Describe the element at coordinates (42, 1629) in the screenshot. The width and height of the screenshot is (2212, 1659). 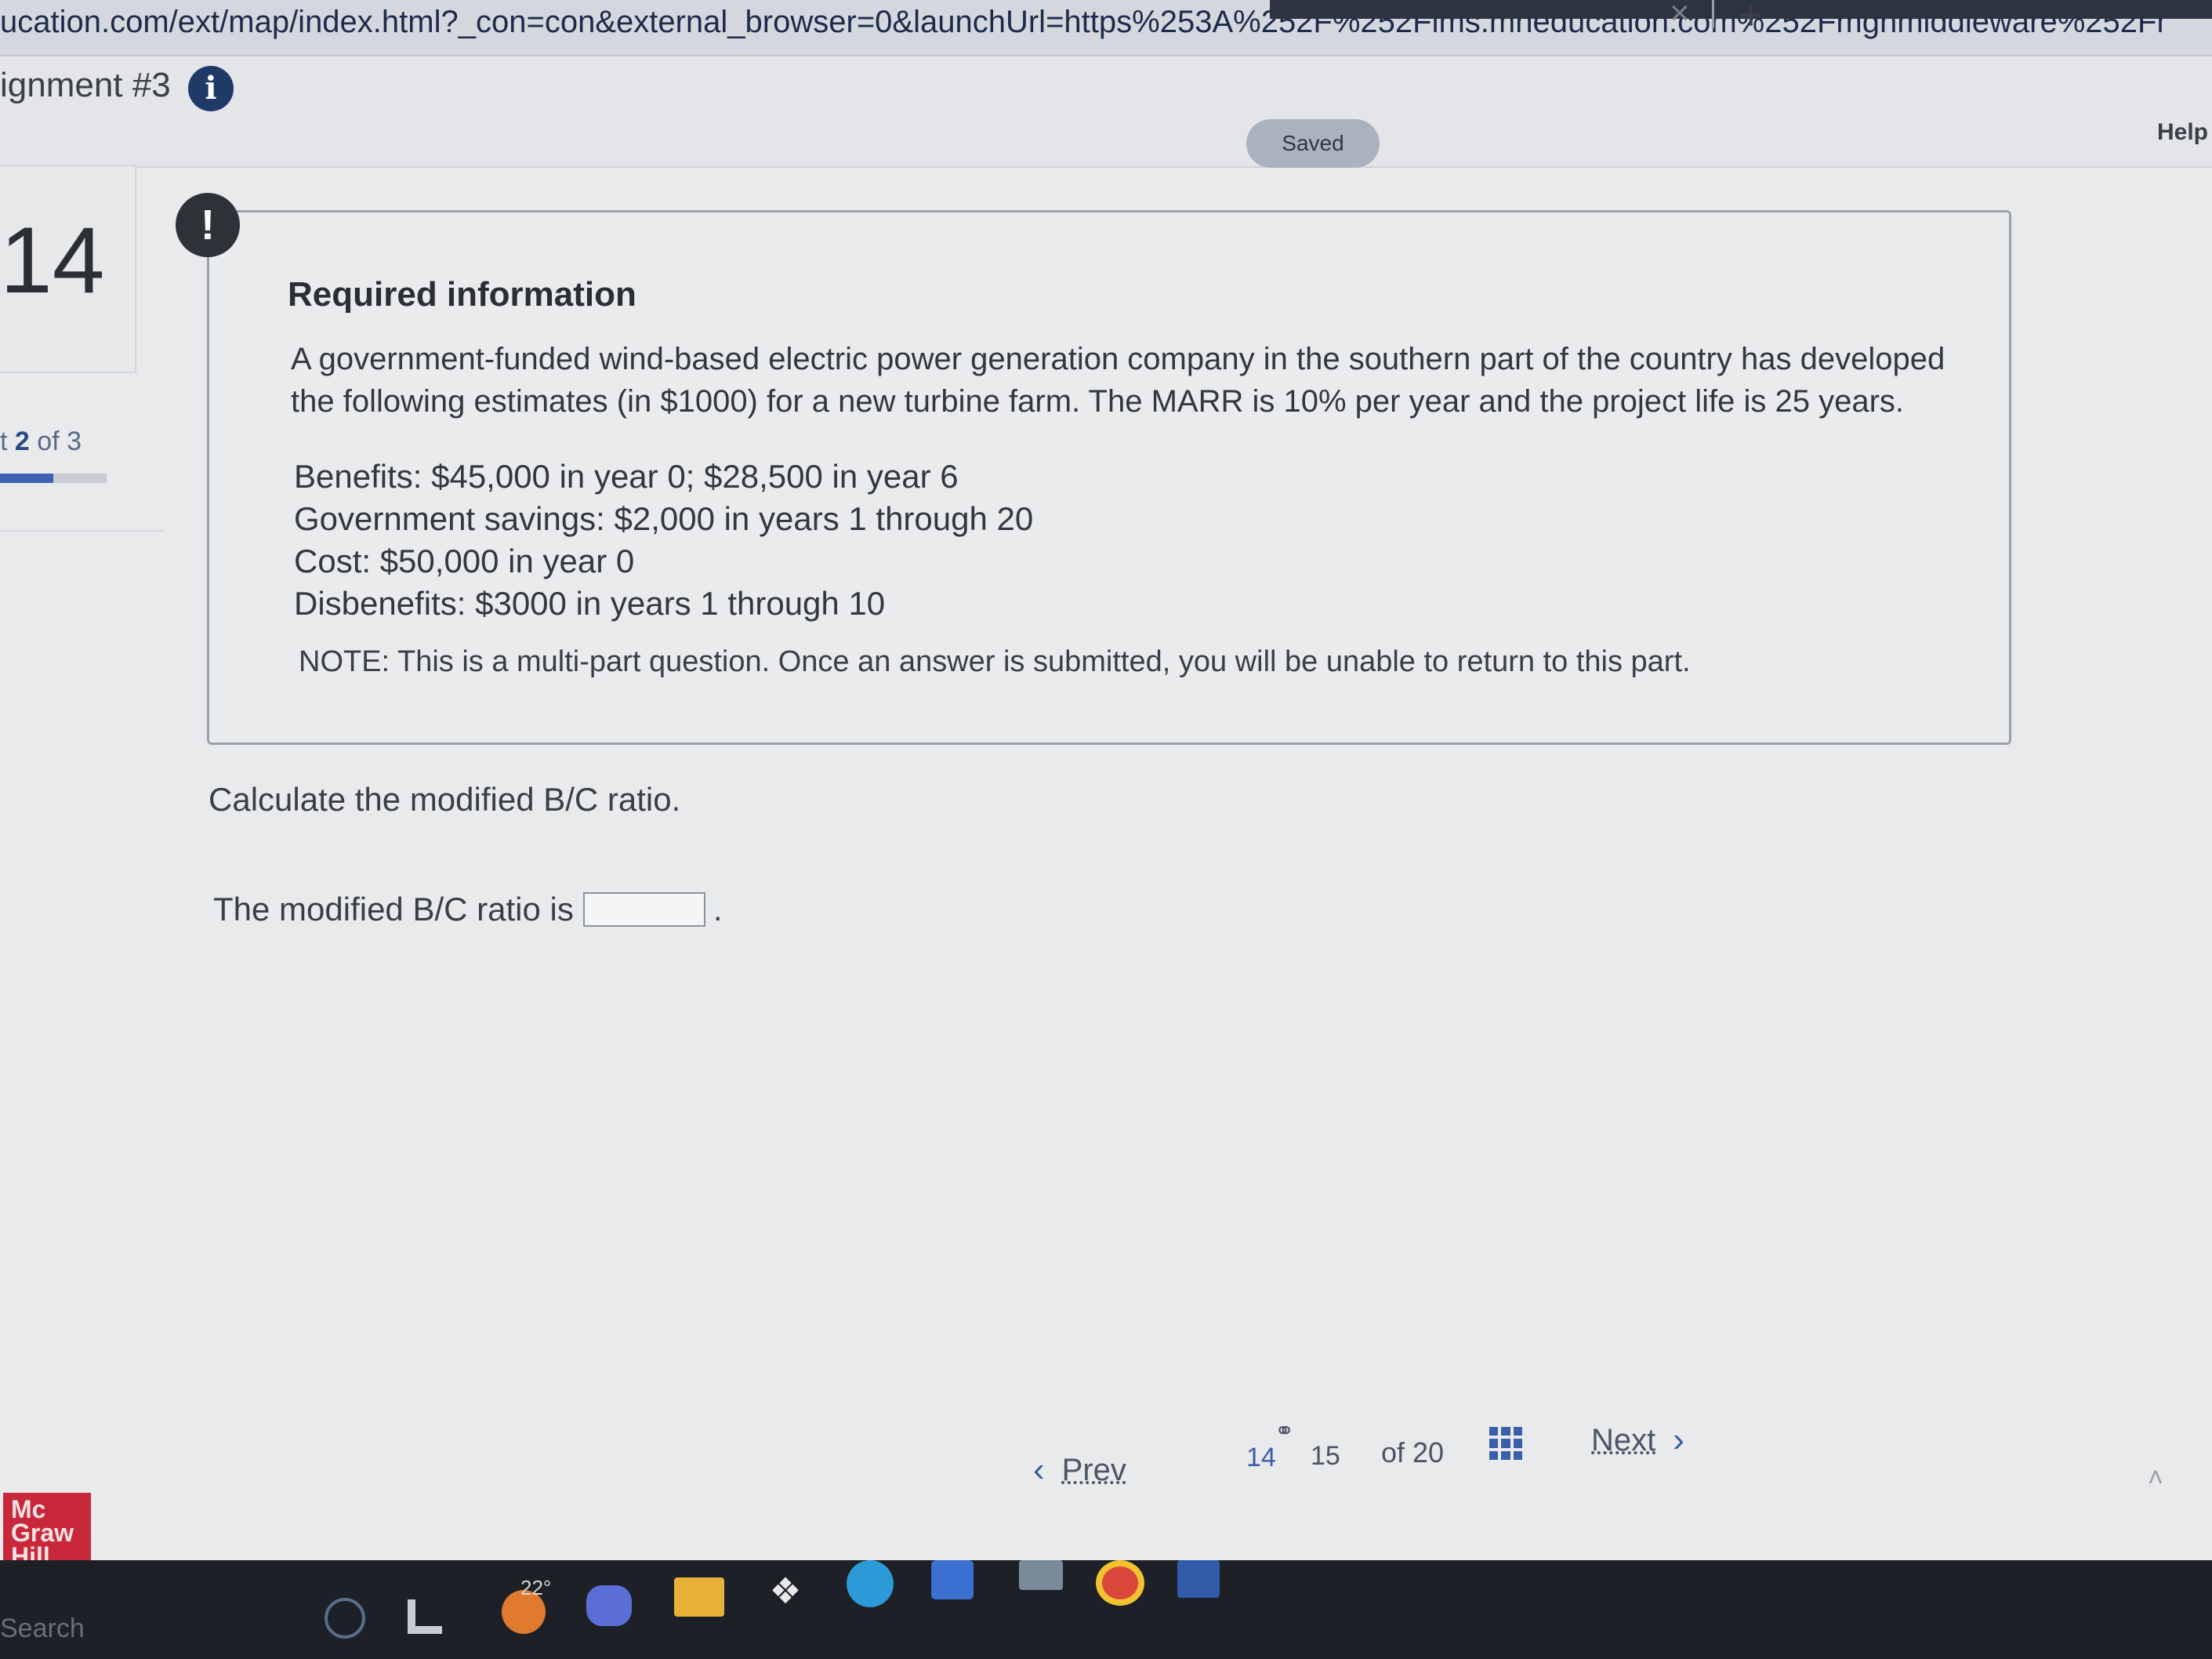
I see `taskbar-search: Search` at that location.